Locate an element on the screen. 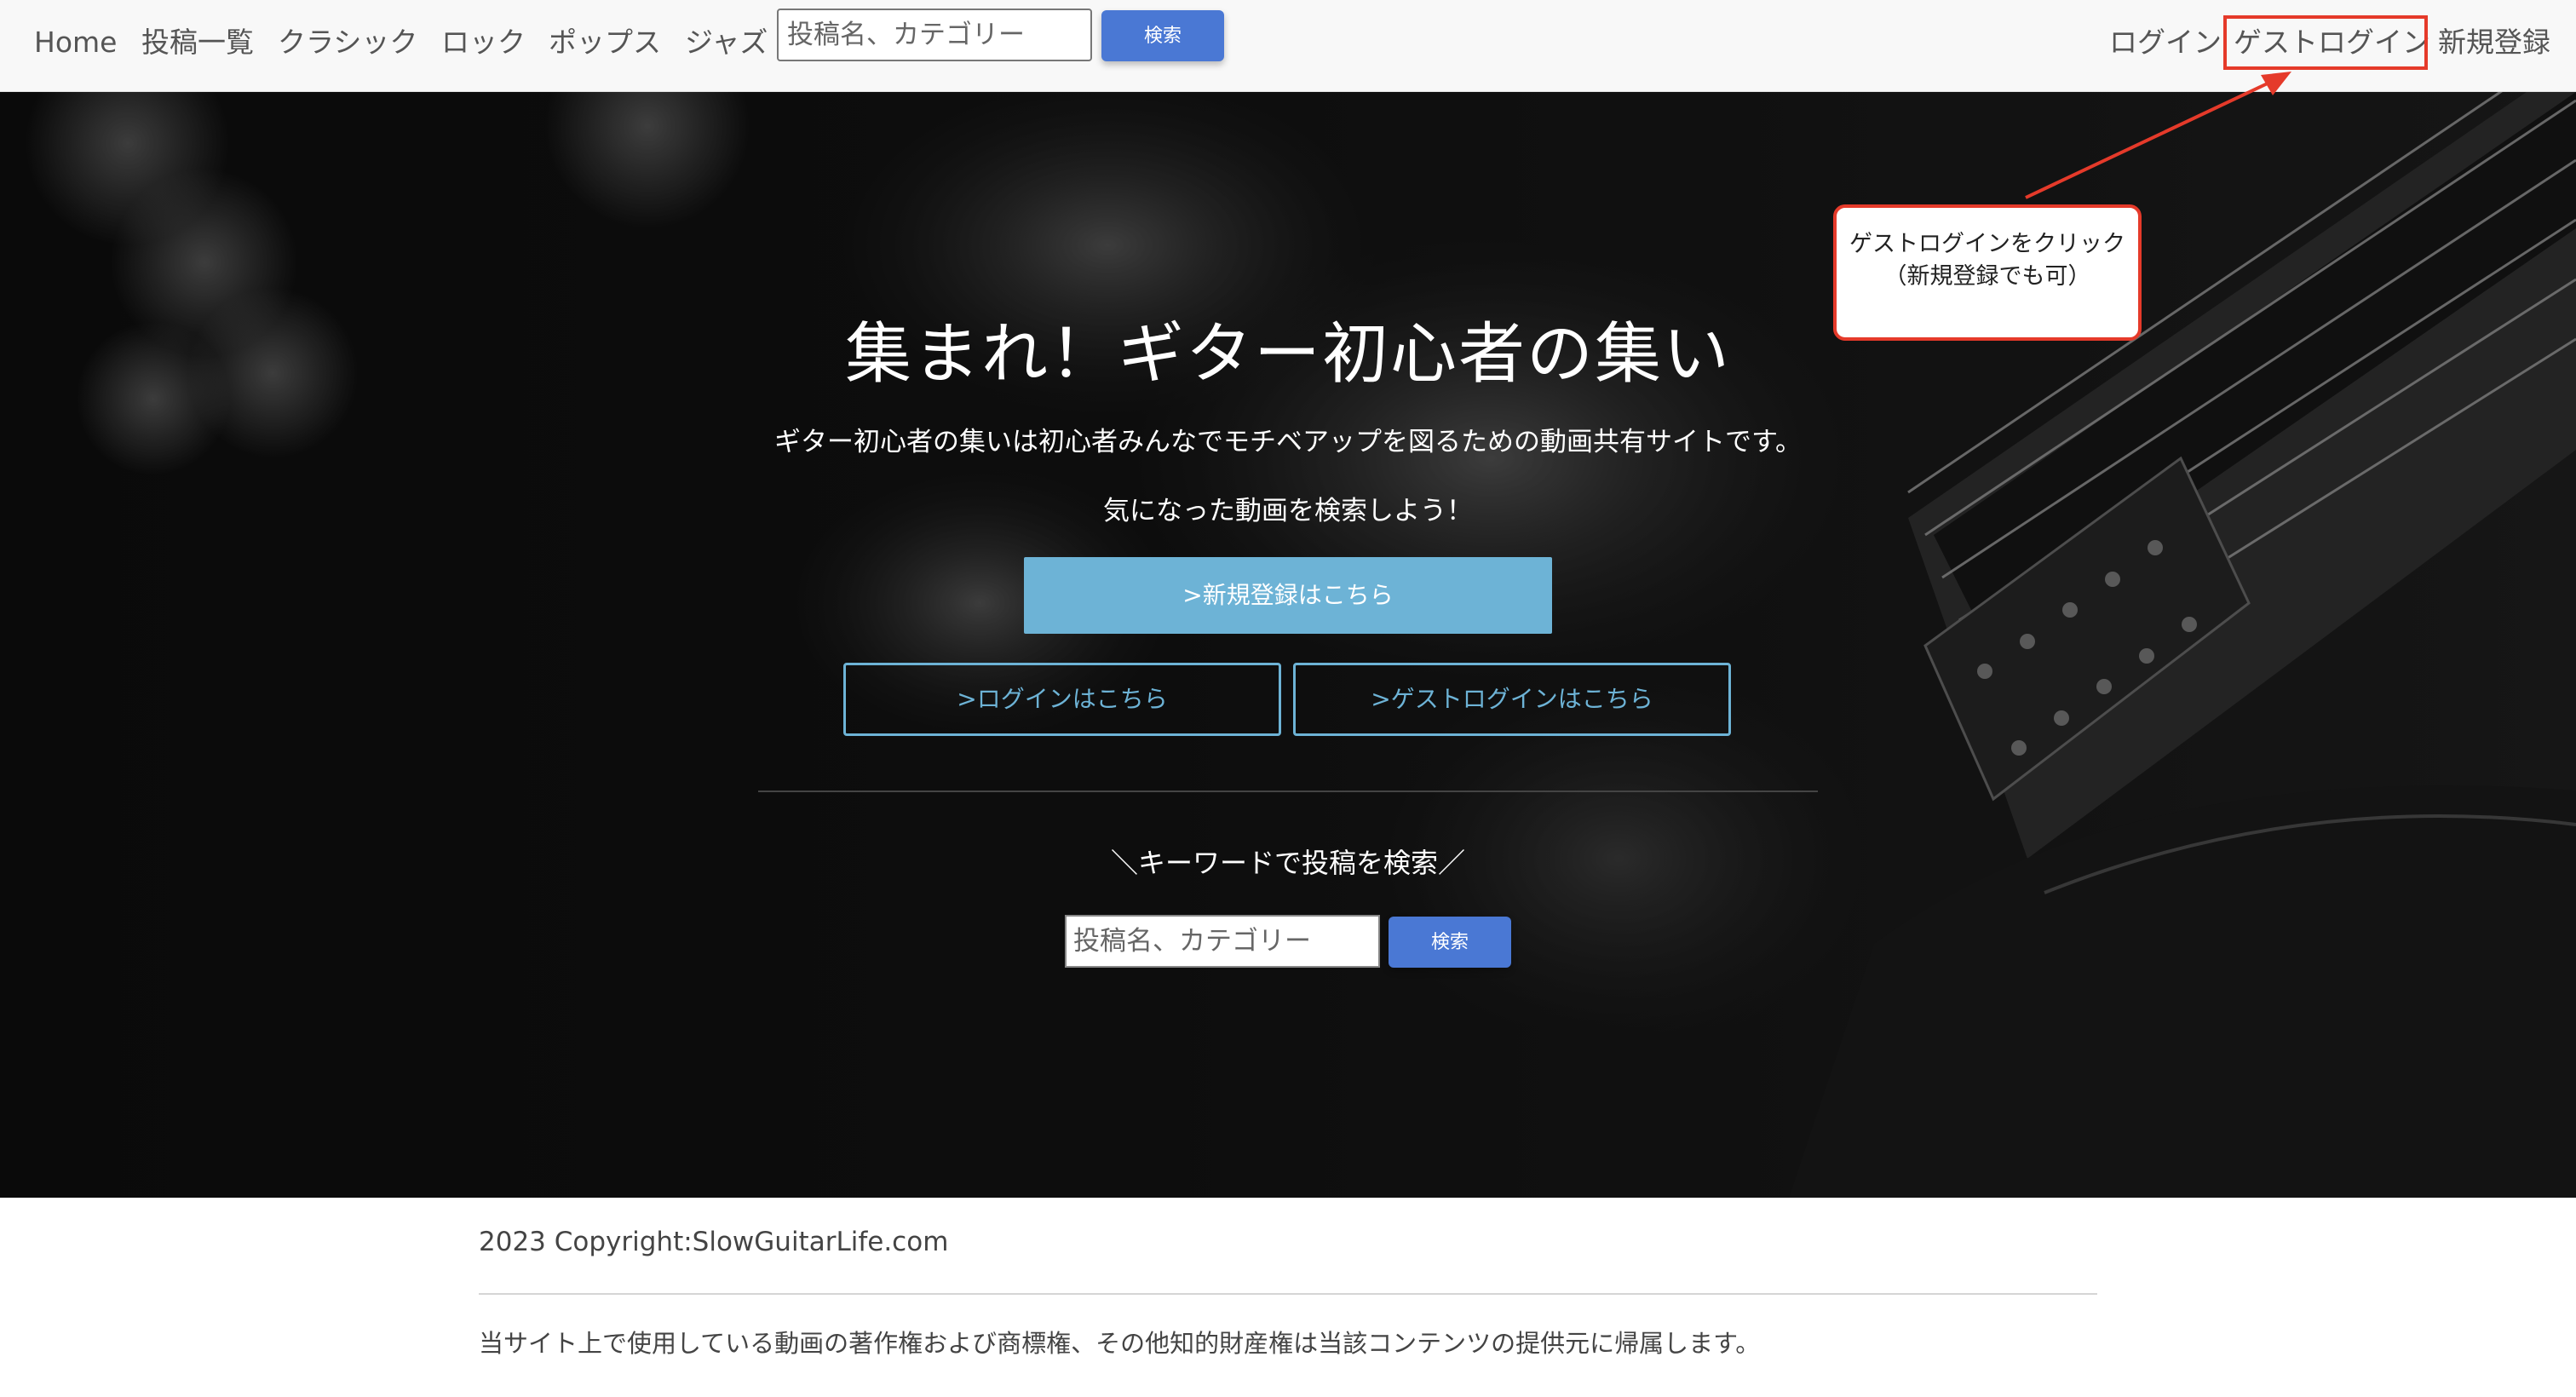 This screenshot has height=1397, width=2576. nav-posts-link: 投稿一覧 is located at coordinates (197, 42).